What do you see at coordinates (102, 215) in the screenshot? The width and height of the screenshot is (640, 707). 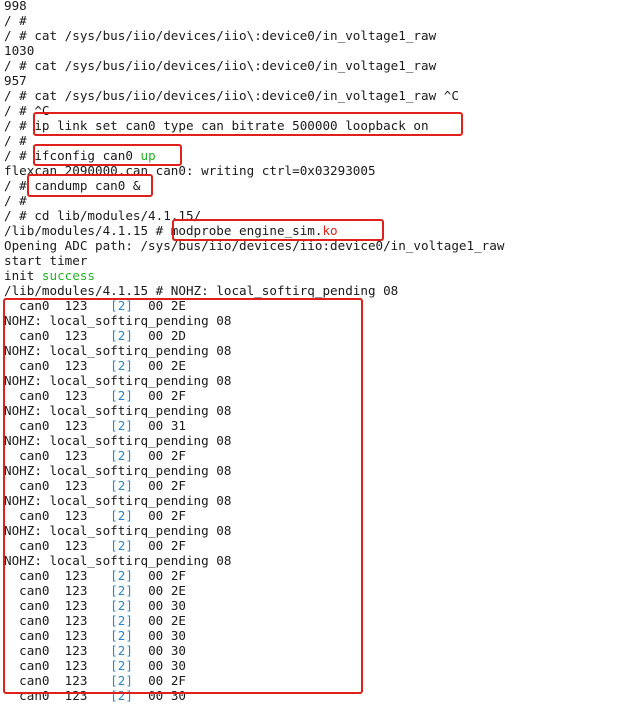 I see `terminal-line: / # cd lib/modules/4.1.15/` at bounding box center [102, 215].